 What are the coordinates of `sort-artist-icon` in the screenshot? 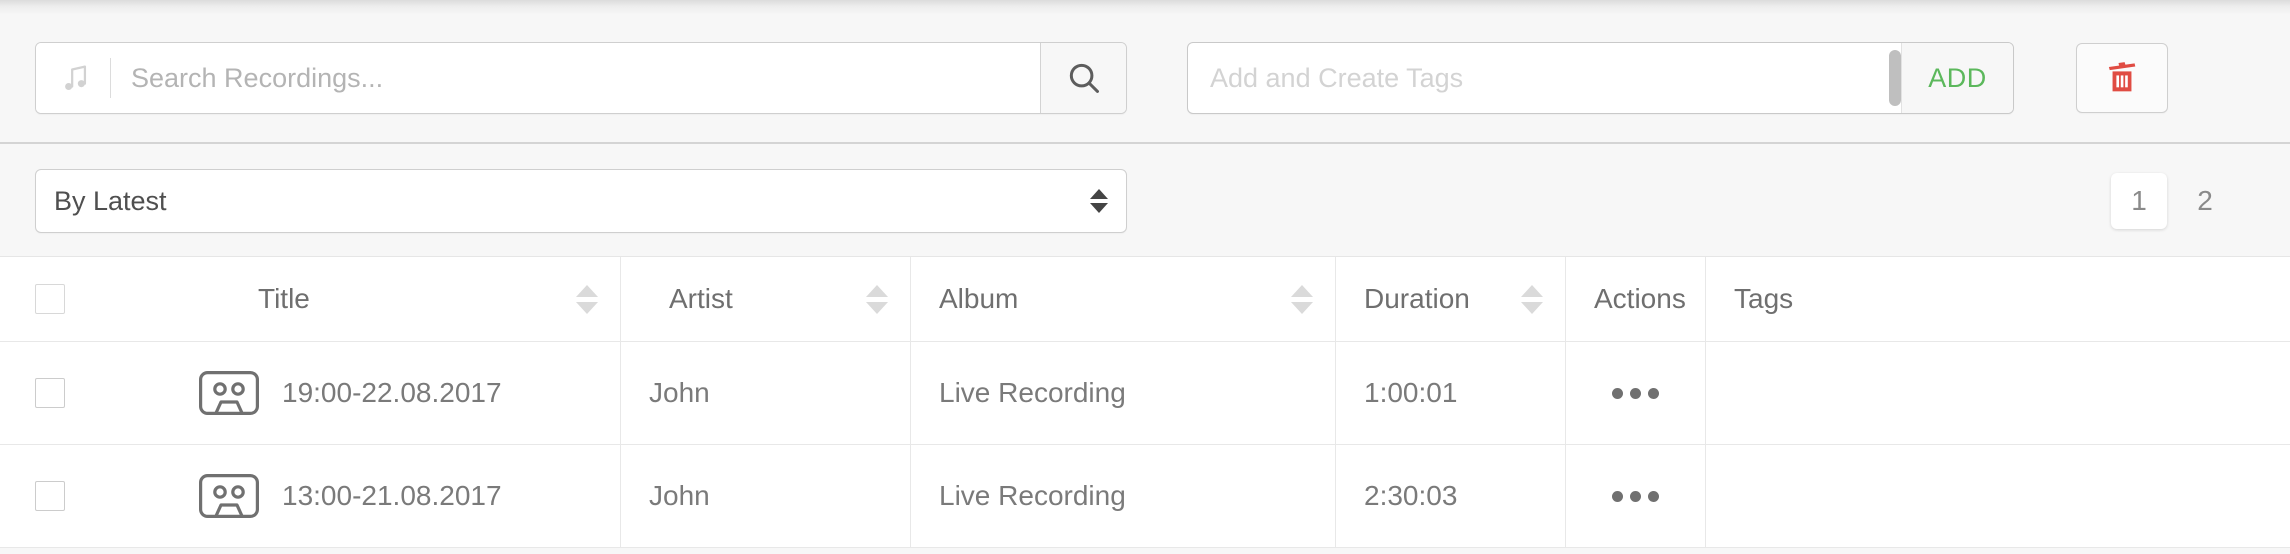 It's located at (877, 299).